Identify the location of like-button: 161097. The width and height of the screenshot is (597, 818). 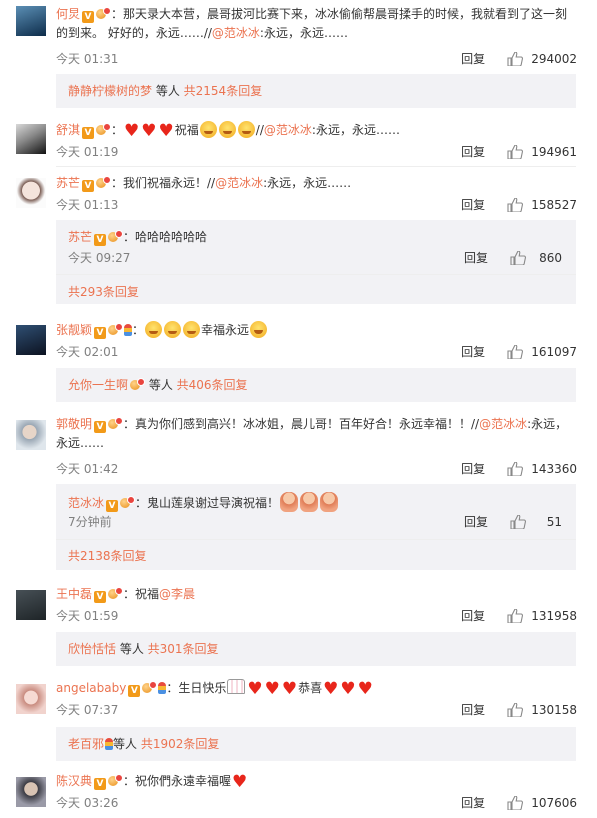
(542, 352).